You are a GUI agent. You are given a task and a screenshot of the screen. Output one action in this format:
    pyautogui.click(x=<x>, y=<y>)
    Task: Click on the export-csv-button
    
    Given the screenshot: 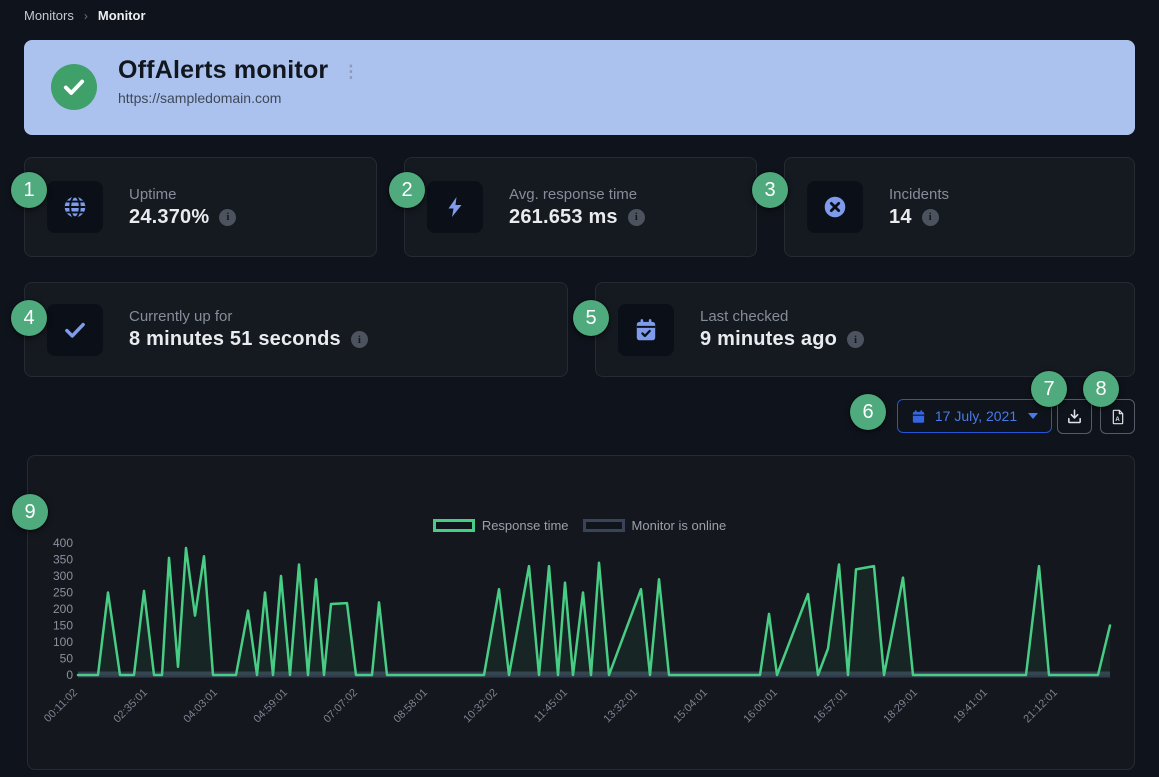 What is the action you would take?
    pyautogui.click(x=1074, y=416)
    